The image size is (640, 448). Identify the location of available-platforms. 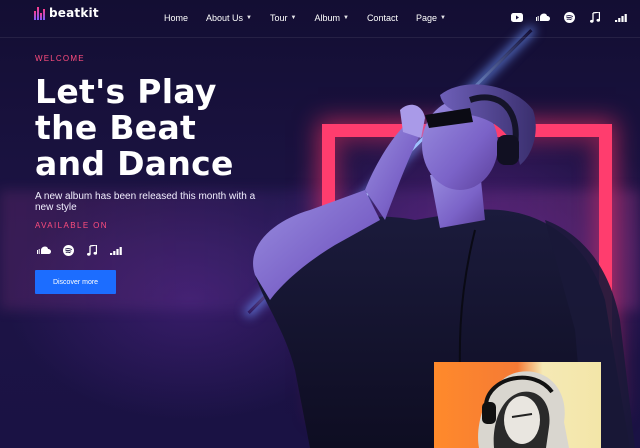
(80, 250).